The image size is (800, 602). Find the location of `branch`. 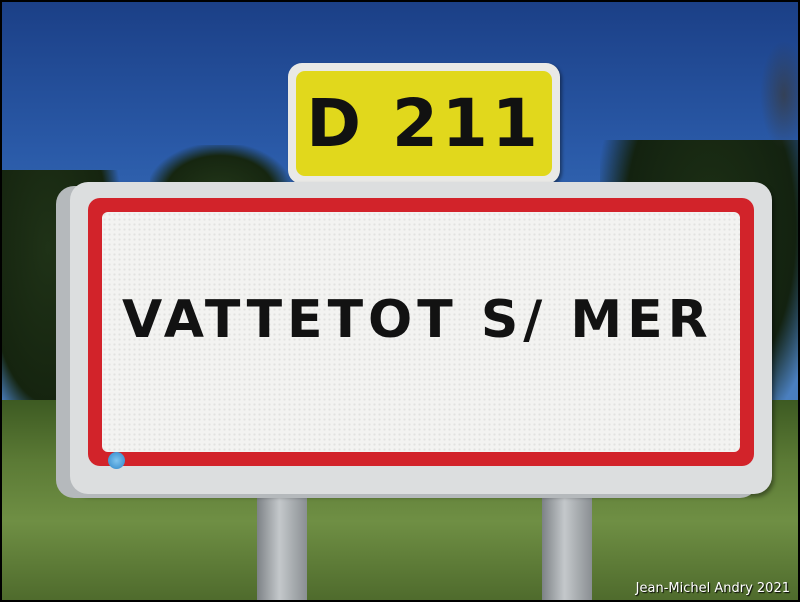

branch is located at coordinates (780, 95).